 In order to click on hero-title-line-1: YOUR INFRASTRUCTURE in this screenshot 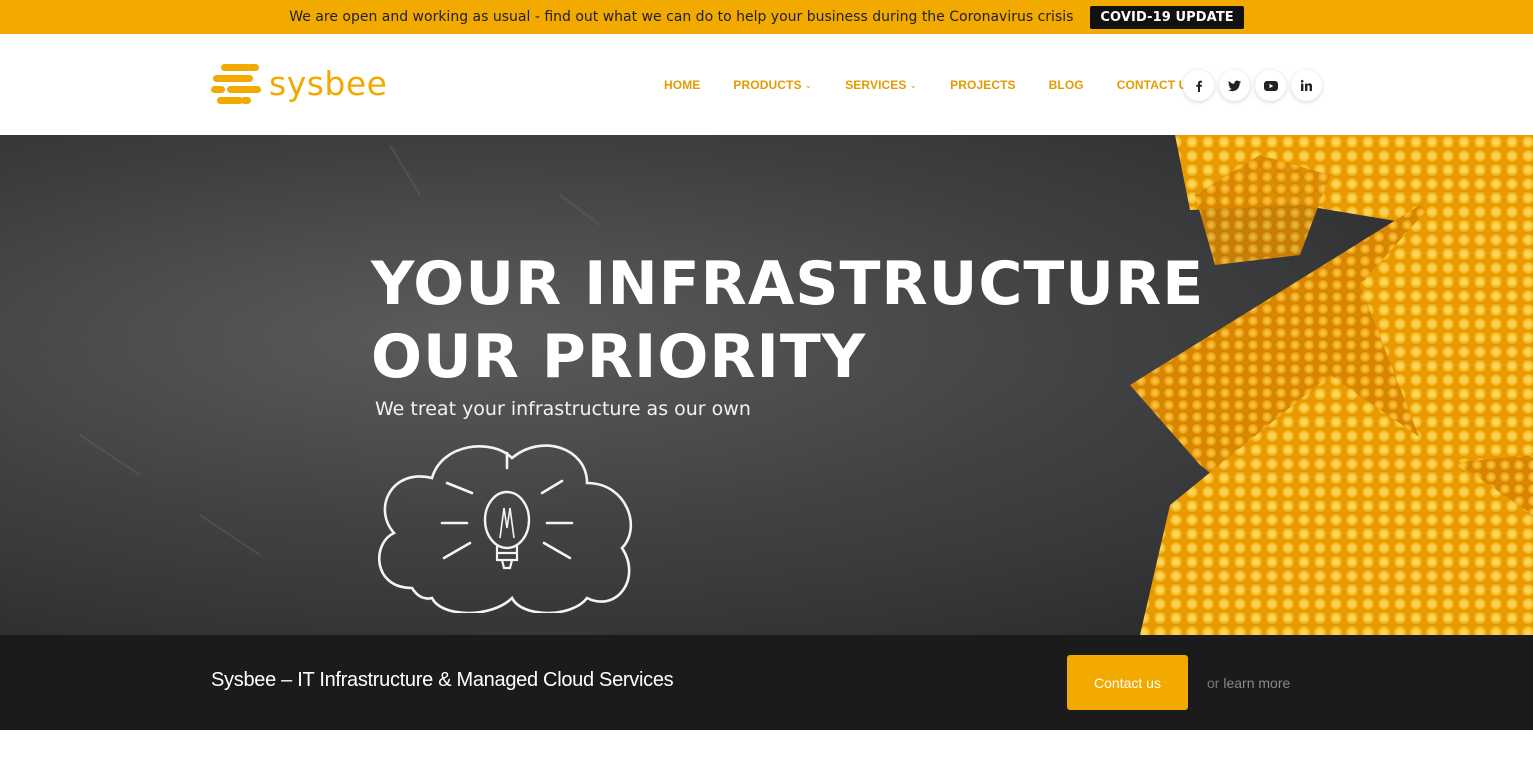, I will do `click(788, 284)`.